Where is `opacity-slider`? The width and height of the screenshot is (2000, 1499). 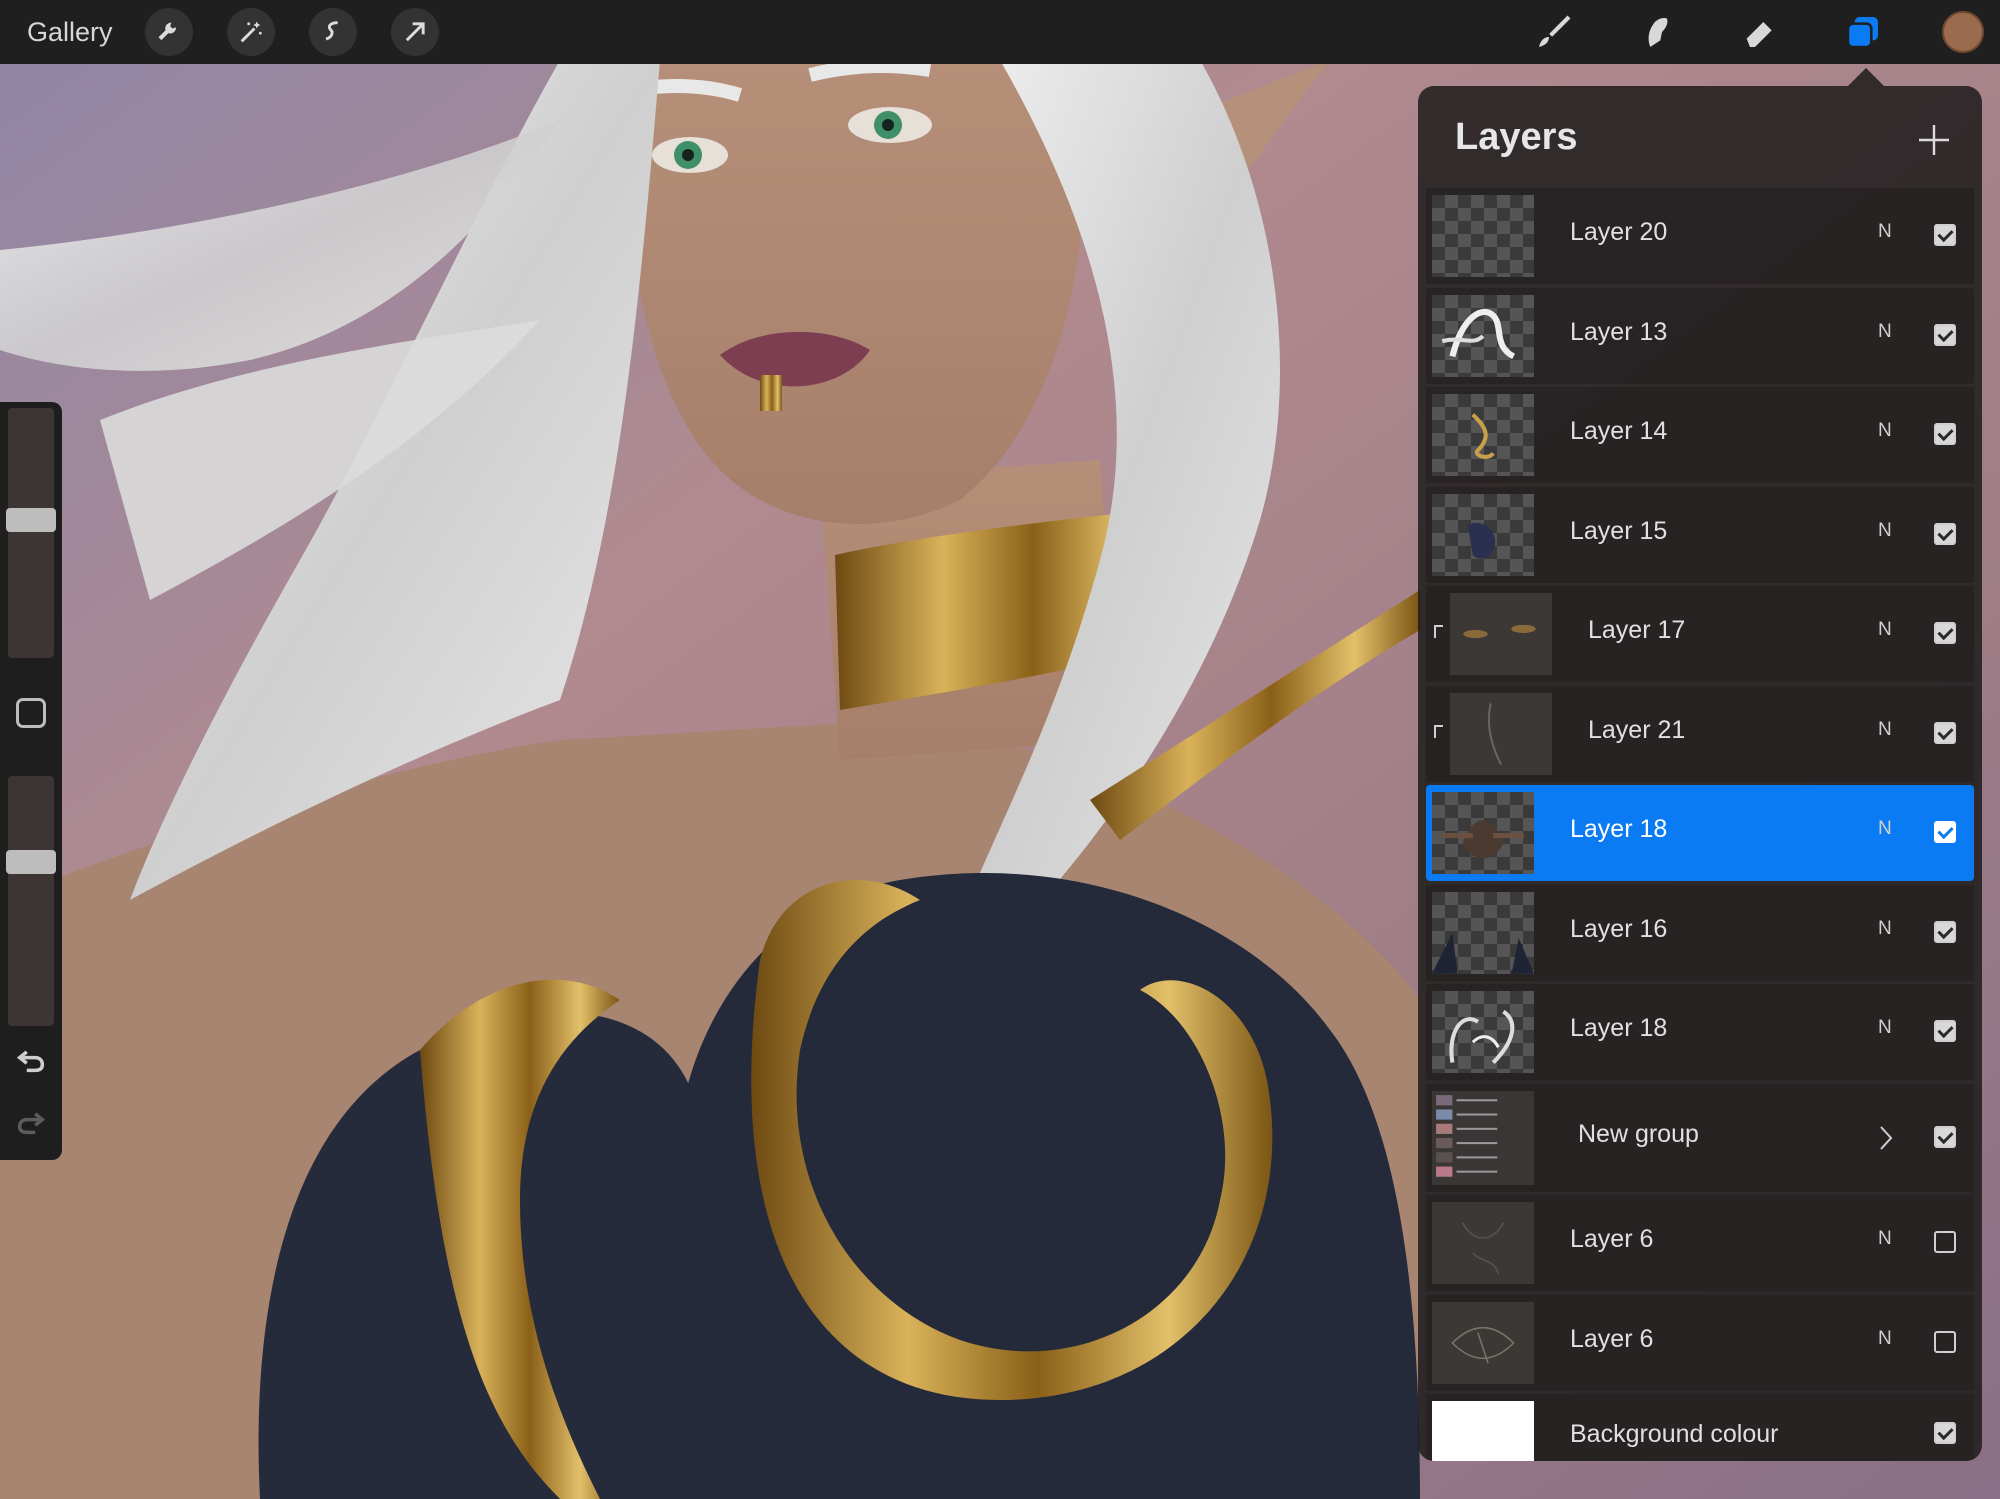 opacity-slider is located at coordinates (31, 901).